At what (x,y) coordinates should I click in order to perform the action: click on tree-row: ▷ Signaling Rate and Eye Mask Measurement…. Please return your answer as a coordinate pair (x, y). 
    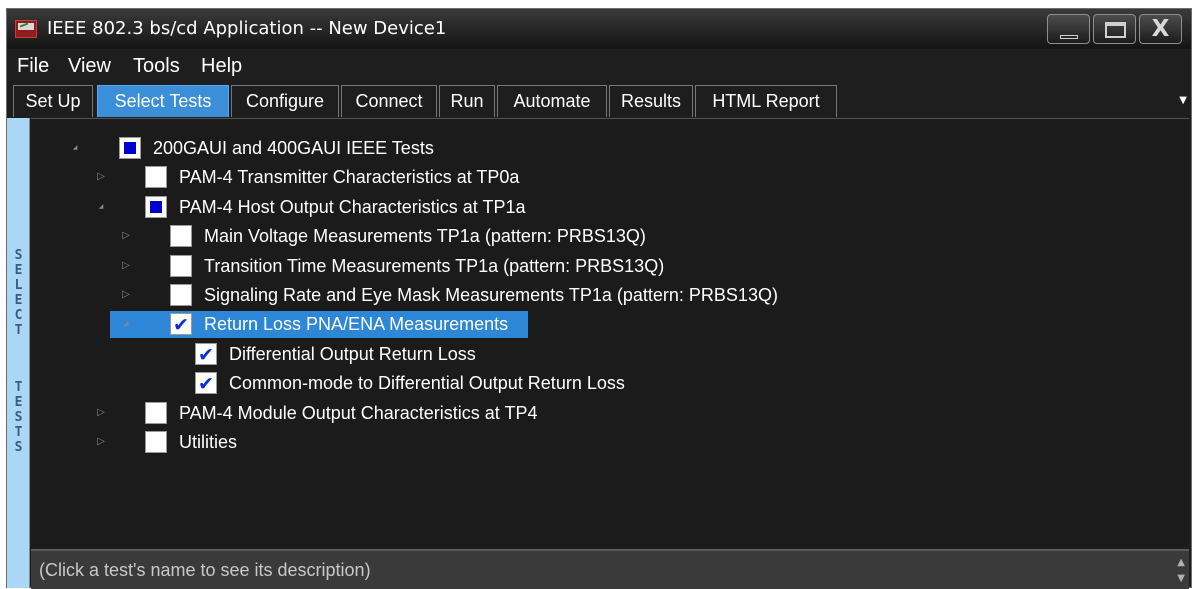
    Looking at the image, I should click on (610, 295).